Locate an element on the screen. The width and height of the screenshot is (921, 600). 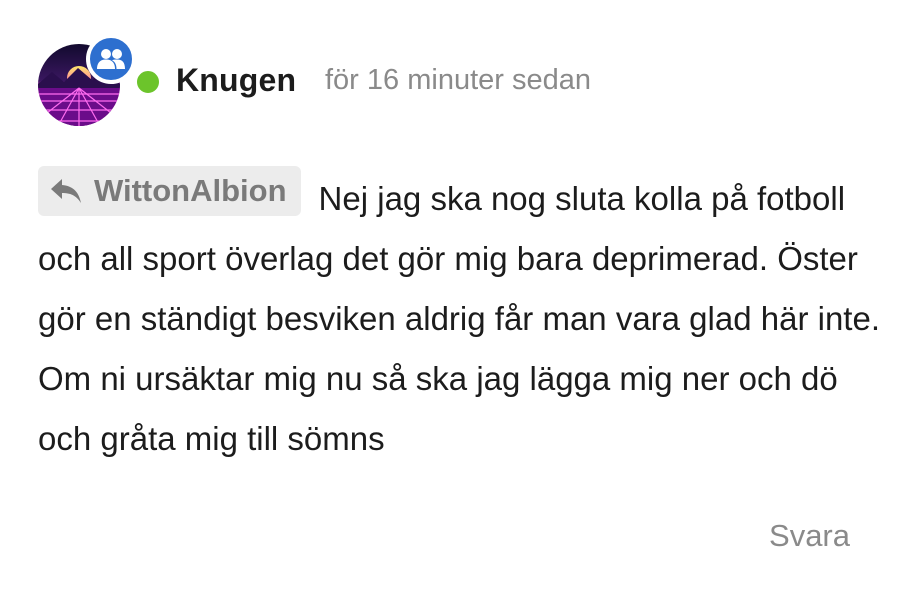
reply-to-chip: WittonAlbion is located at coordinates (169, 191).